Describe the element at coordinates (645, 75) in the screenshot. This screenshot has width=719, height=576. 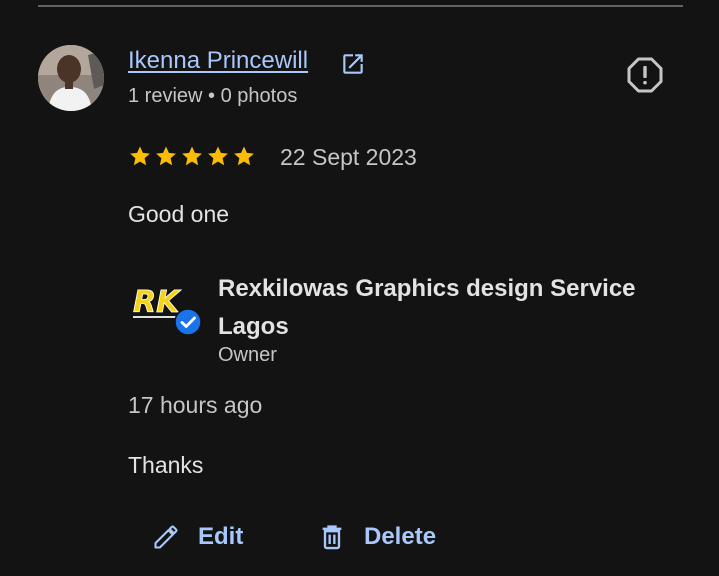
I see `report-icon` at that location.